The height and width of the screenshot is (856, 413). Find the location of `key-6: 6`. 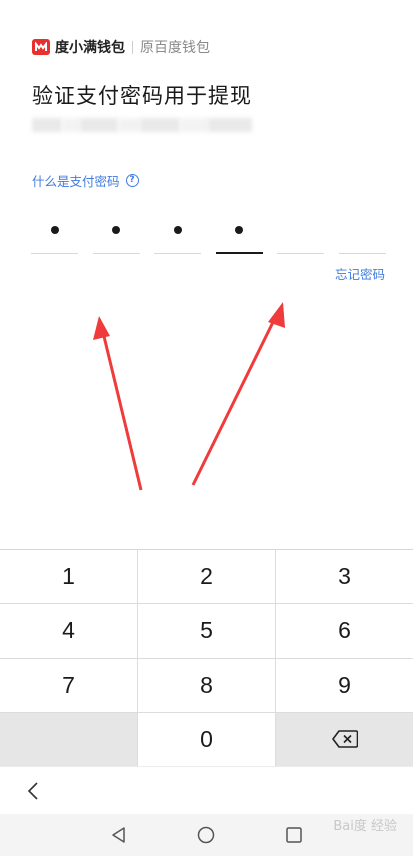

key-6: 6 is located at coordinates (344, 631).